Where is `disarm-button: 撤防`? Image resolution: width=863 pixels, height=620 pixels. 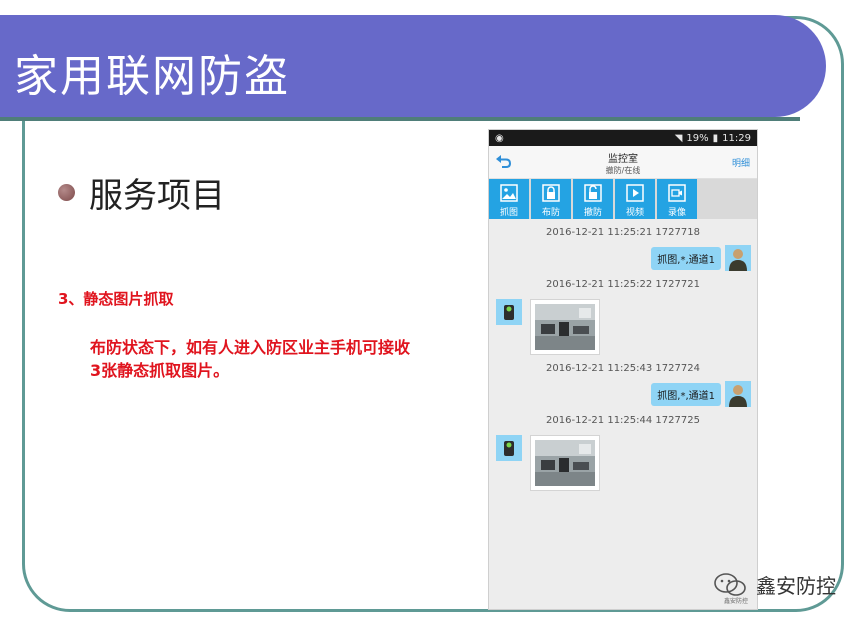 disarm-button: 撤防 is located at coordinates (593, 199).